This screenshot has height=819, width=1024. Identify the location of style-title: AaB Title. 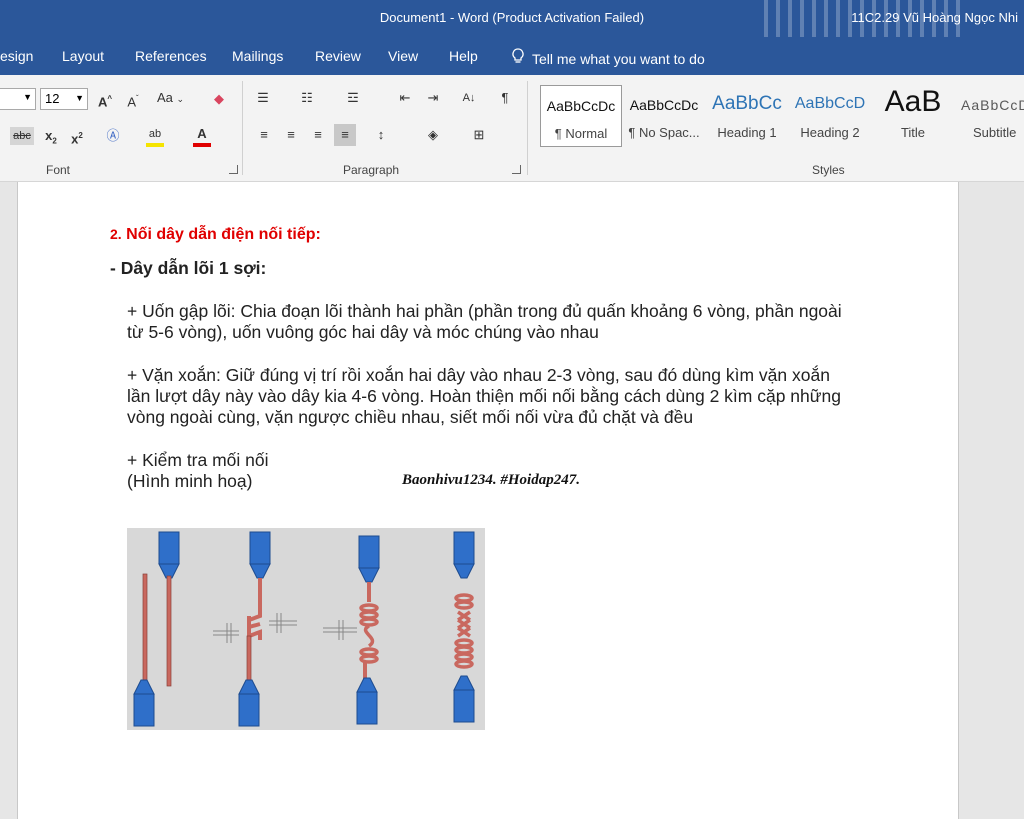
(913, 116).